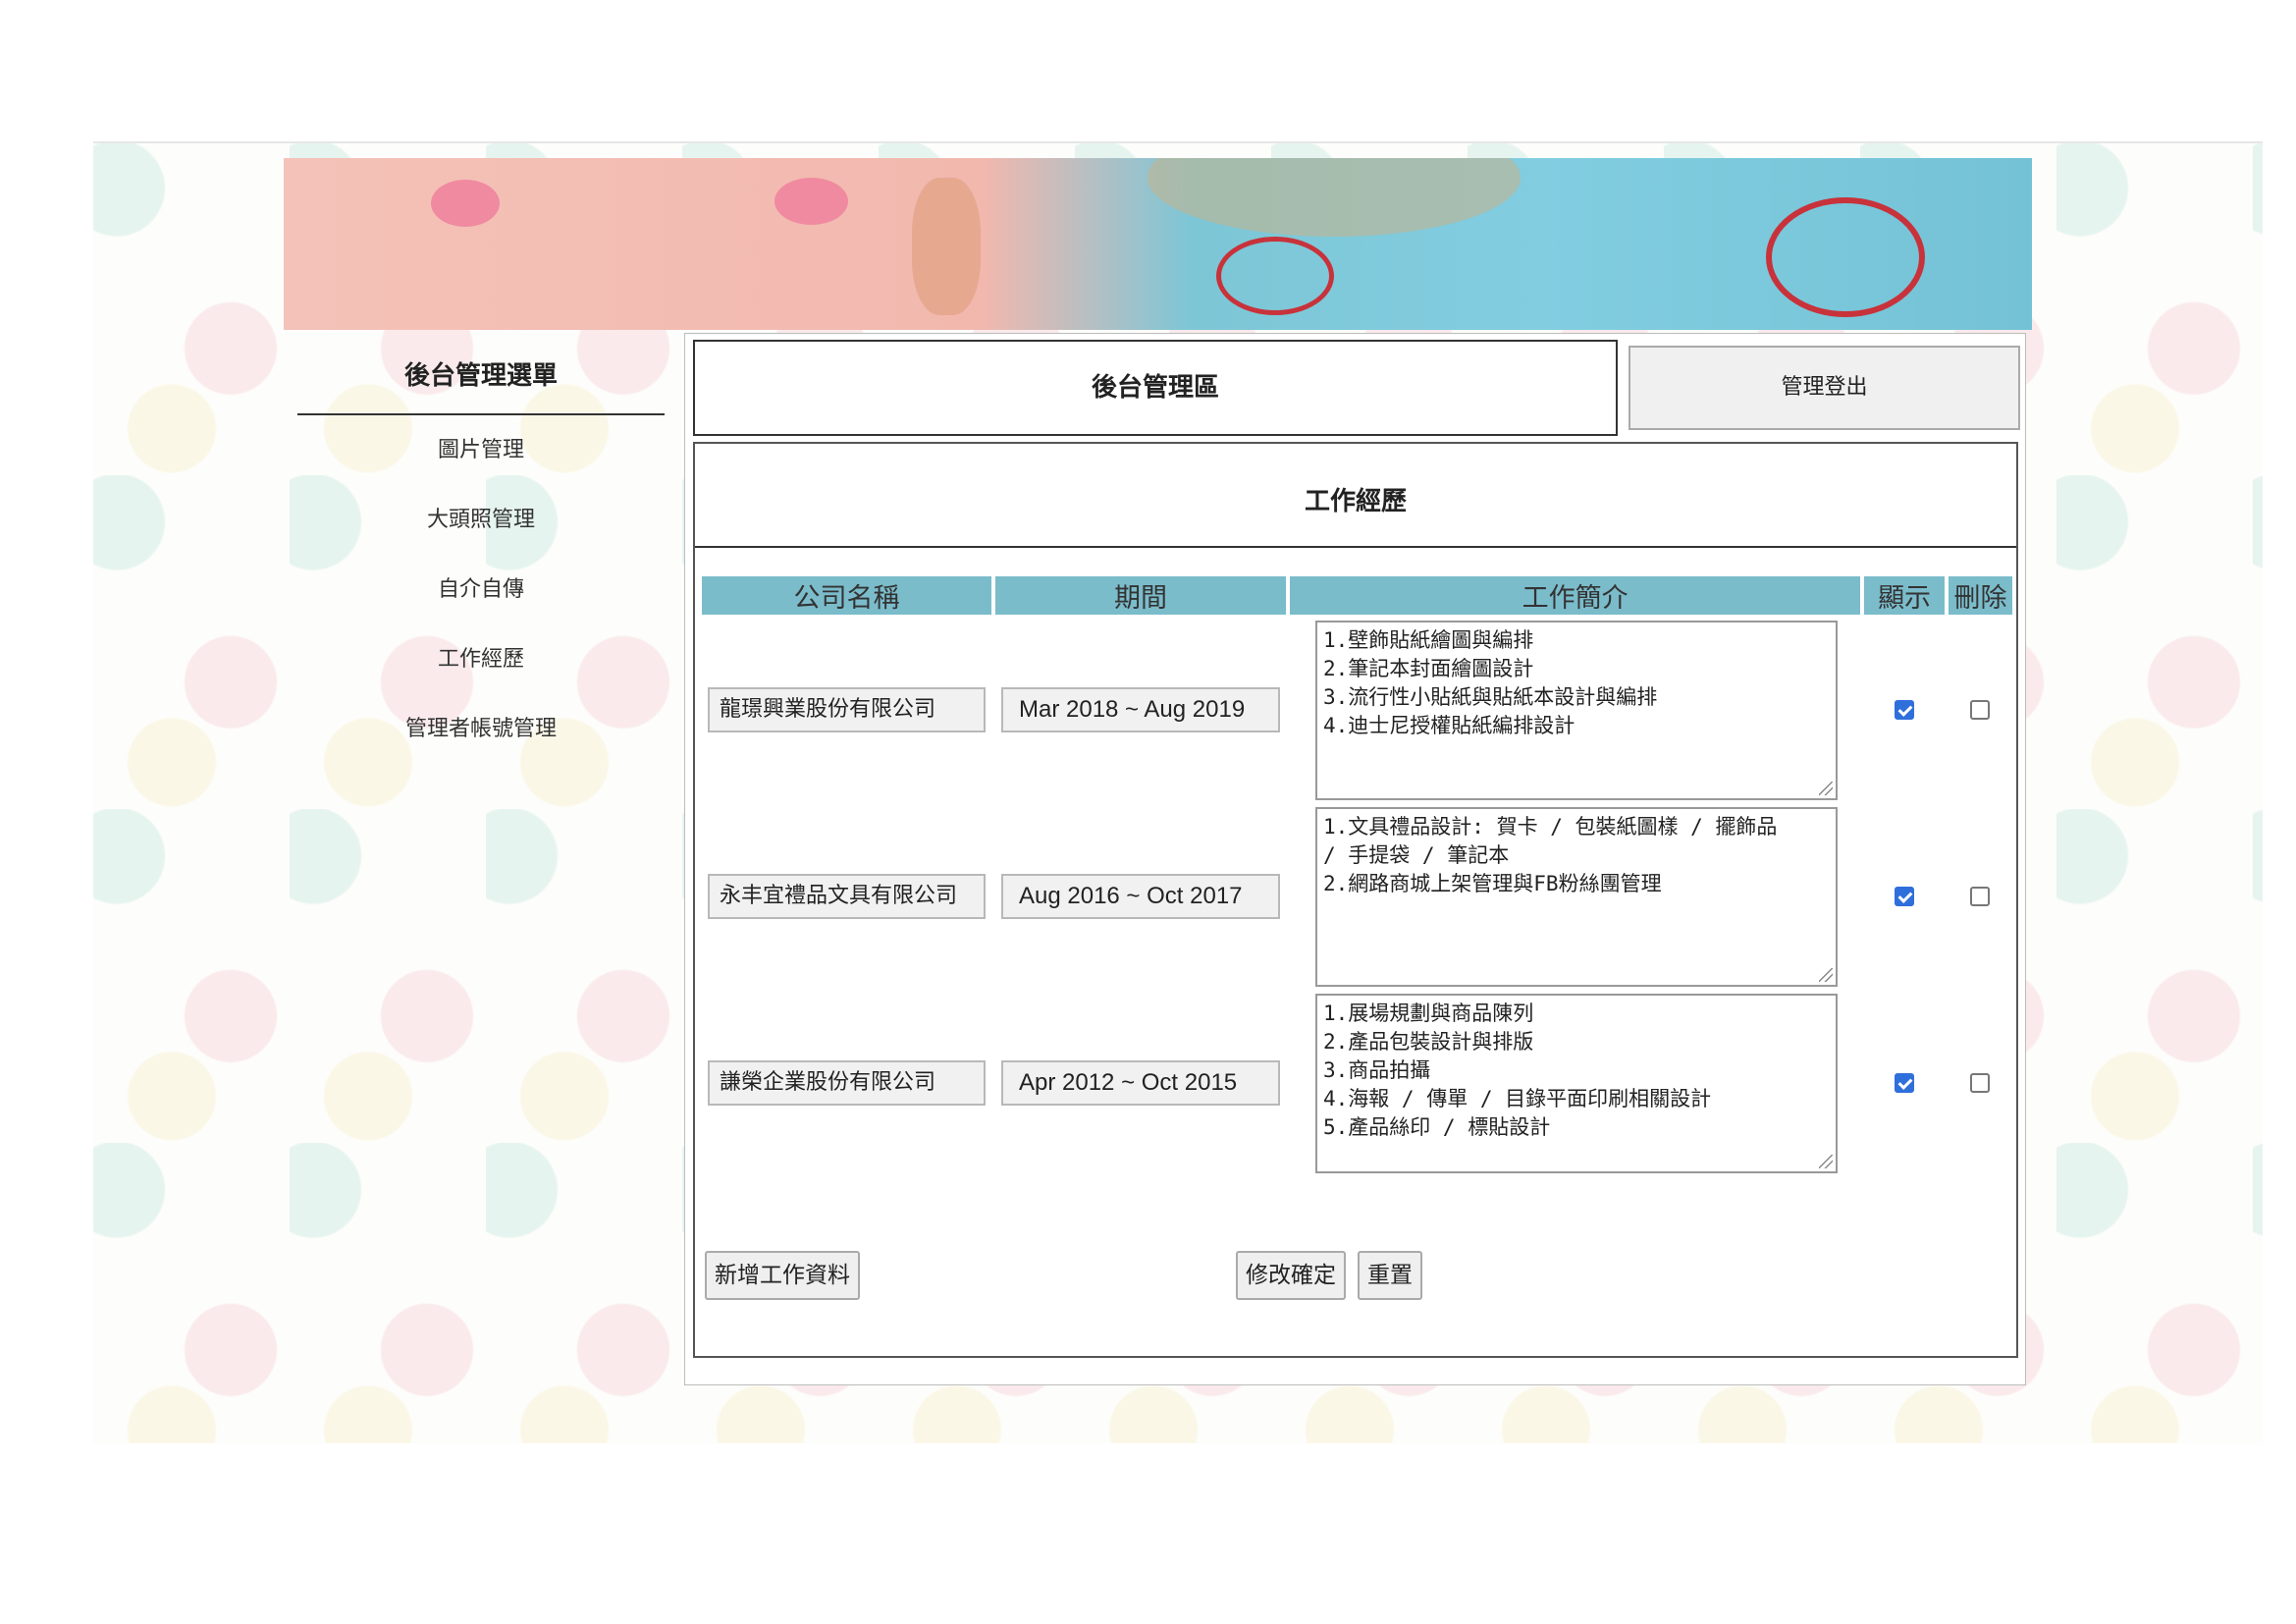 This screenshot has width=2296, height=1624. Describe the element at coordinates (1140, 709) in the screenshot. I see `period-input: Mar 2018 ~ Aug 2019` at that location.